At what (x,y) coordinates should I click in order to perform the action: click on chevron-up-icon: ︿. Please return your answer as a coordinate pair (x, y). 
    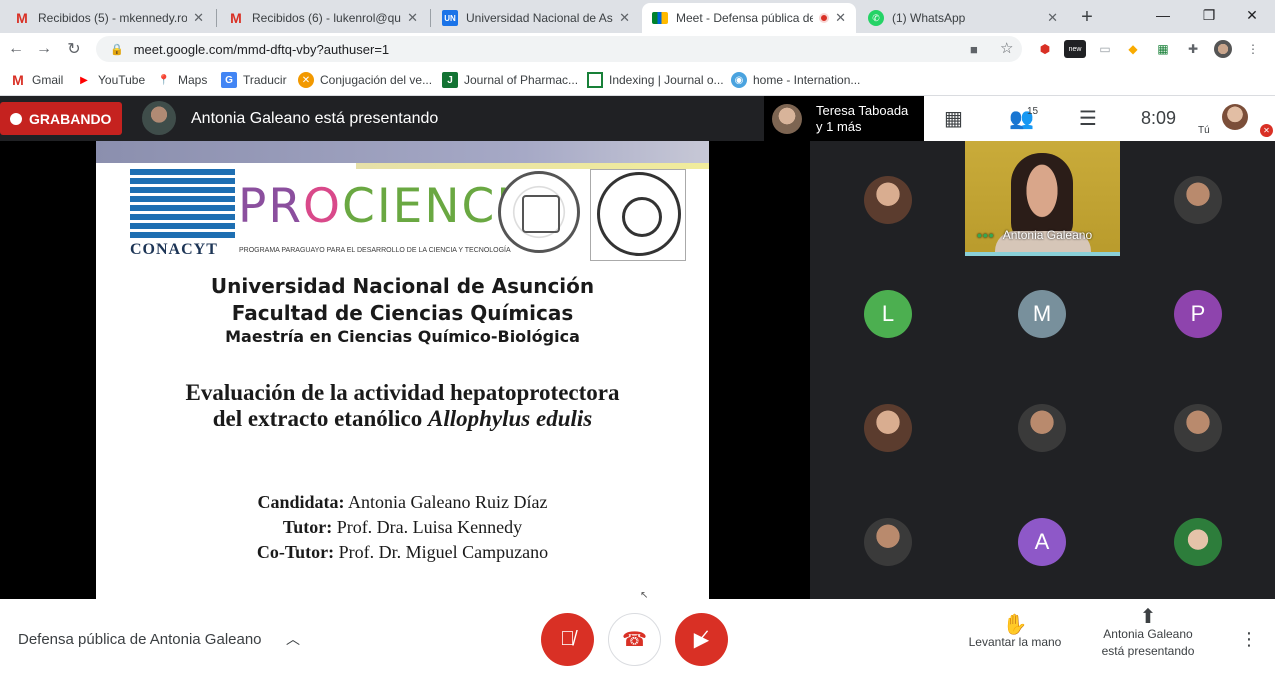
    Looking at the image, I should click on (293, 639).